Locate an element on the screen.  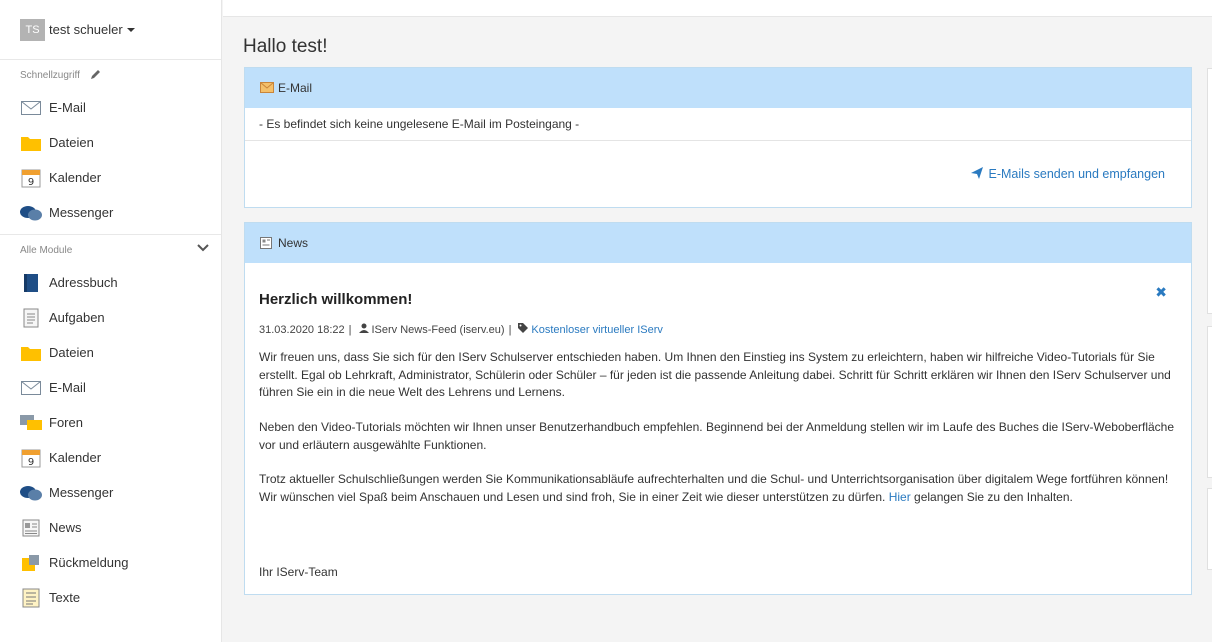
paragraph-text: gelangen Sie zu den Inhalten. is located at coordinates (991, 496).